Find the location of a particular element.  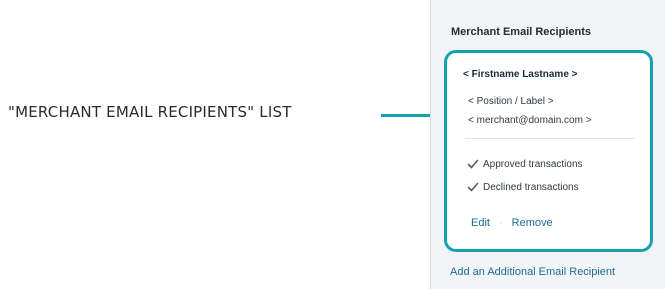

recipient-name: < Firstname Lastname > is located at coordinates (520, 74).